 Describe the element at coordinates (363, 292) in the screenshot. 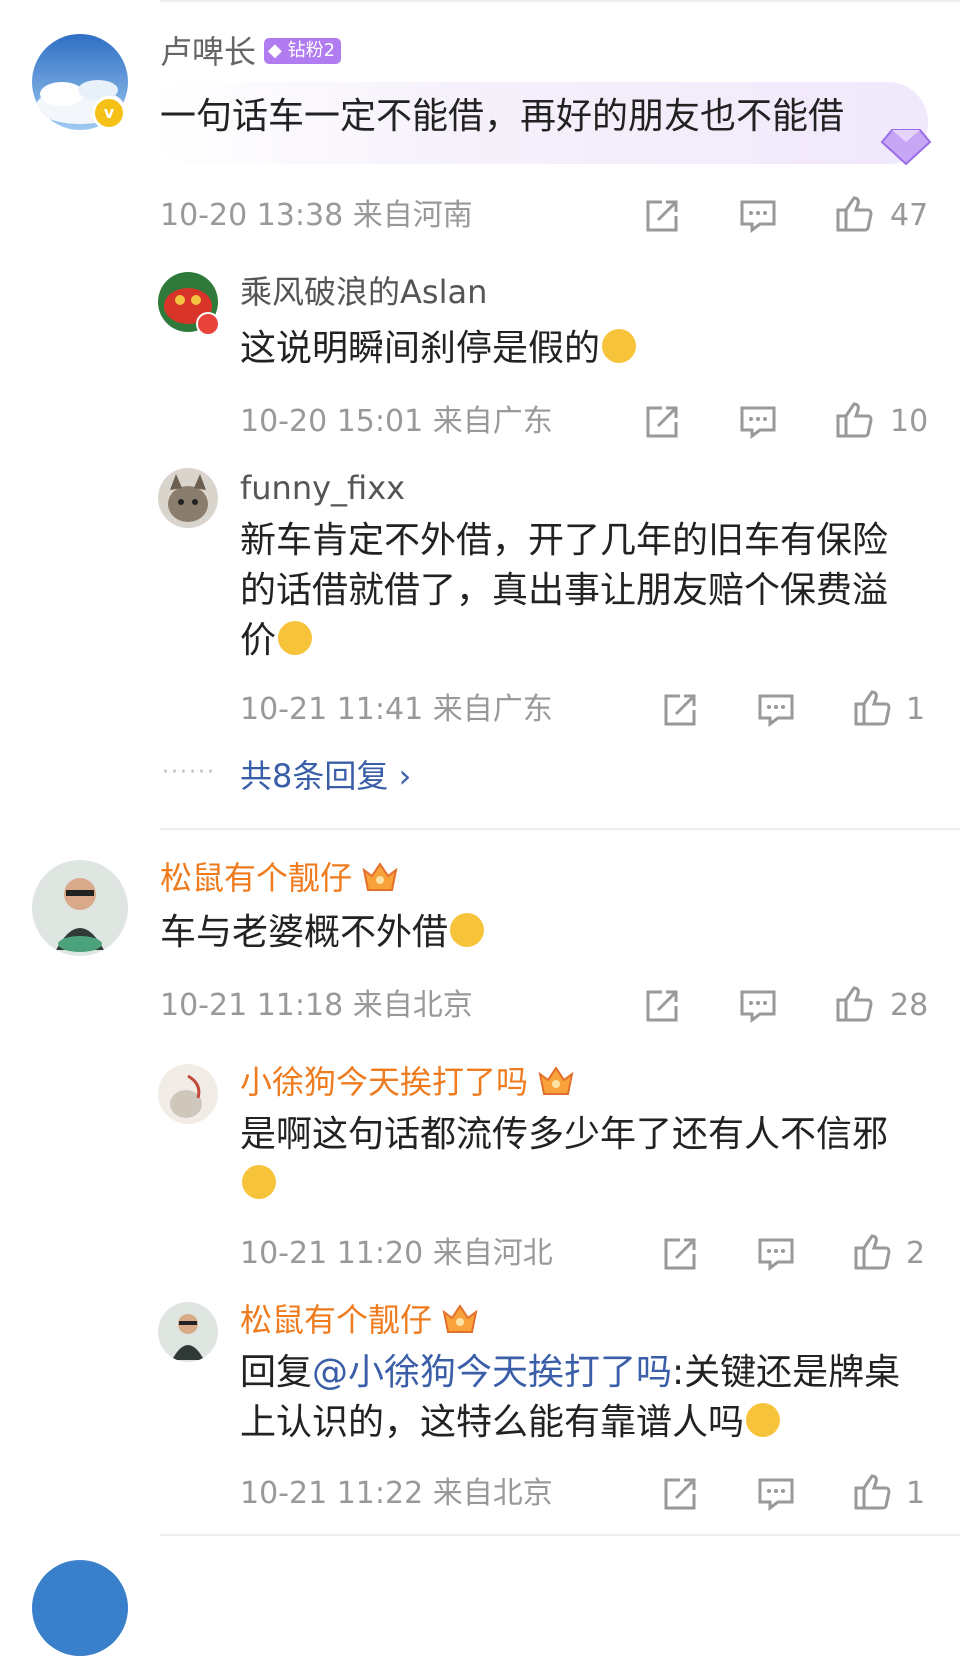

I see `reply-username: 乘风破浪的Aslan` at that location.